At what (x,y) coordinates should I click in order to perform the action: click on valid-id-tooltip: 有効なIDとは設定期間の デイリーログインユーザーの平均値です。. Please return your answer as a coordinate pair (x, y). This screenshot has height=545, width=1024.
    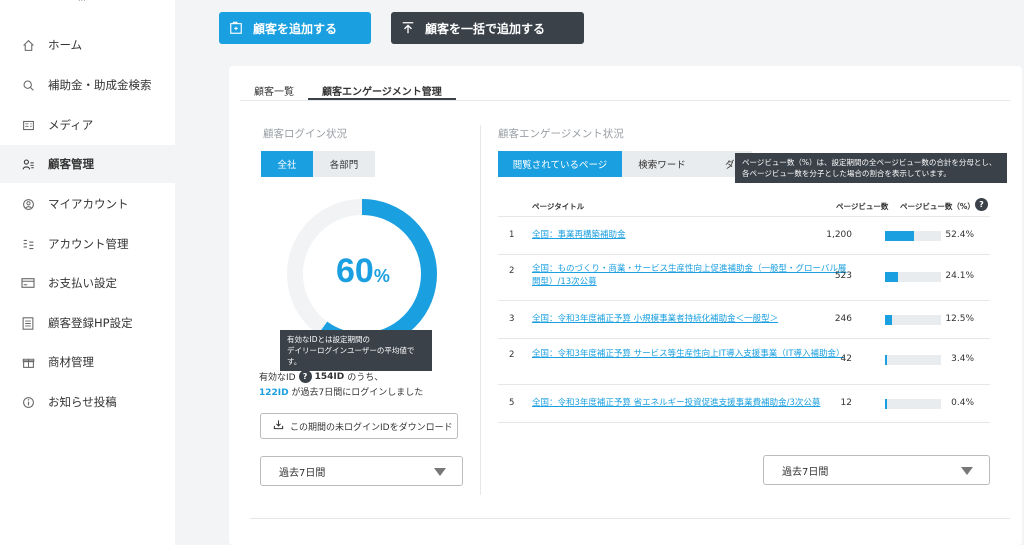
    Looking at the image, I should click on (356, 350).